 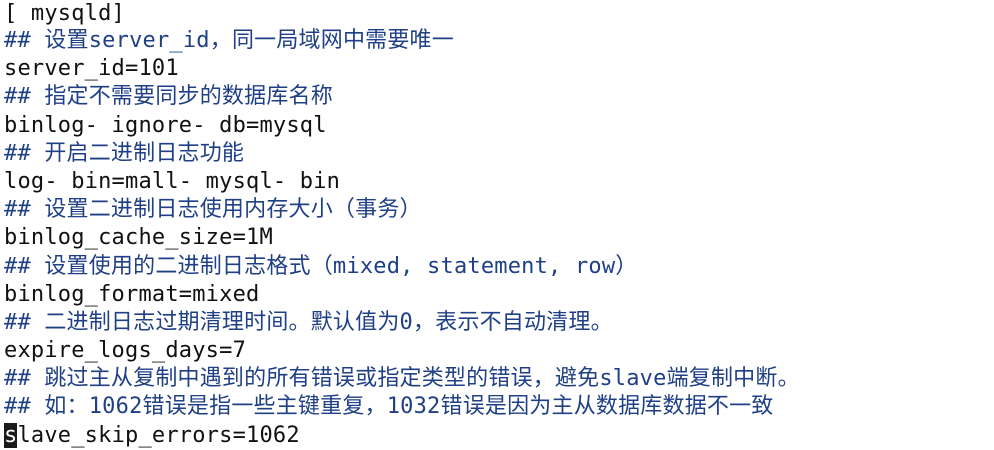 I want to click on comment-line-skip-errors-1: ## 跳过主从复制中遇到的所有错误或指定类型的错误，避免slave端复制中断。, so click(x=499, y=379).